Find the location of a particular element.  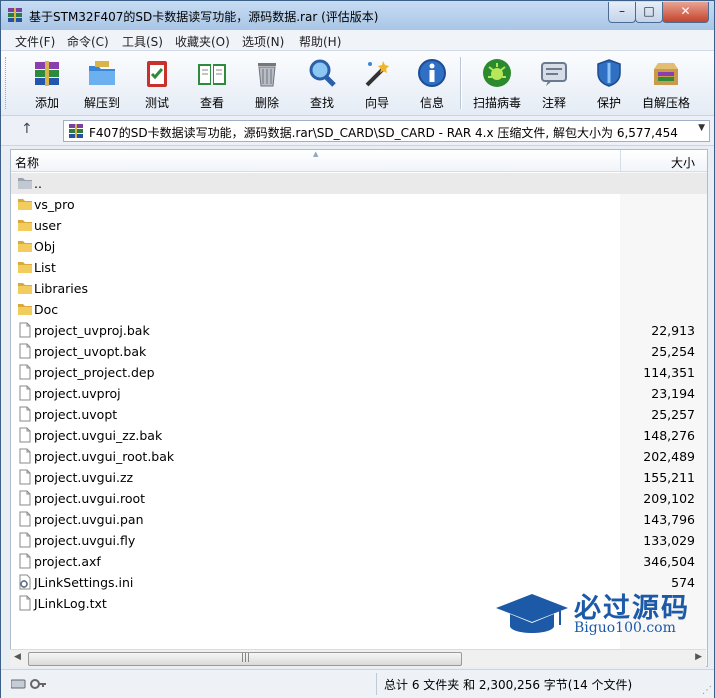

add-button: 添加 is located at coordinates (47, 83).